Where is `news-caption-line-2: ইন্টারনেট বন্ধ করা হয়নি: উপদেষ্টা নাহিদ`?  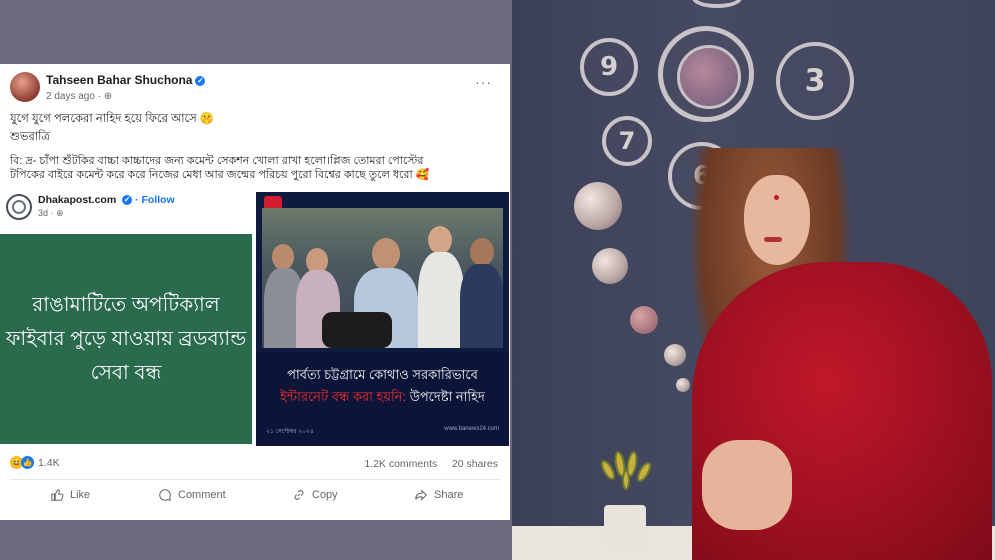
news-caption-line-2: ইন্টারনেট বন্ধ করা হয়নি: উপদেষ্টা নাহিদ is located at coordinates (382, 396).